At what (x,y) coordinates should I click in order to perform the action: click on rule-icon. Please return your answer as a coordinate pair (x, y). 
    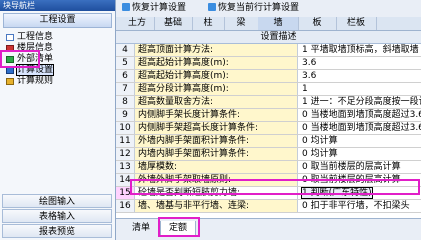
    Looking at the image, I should click on (10, 81).